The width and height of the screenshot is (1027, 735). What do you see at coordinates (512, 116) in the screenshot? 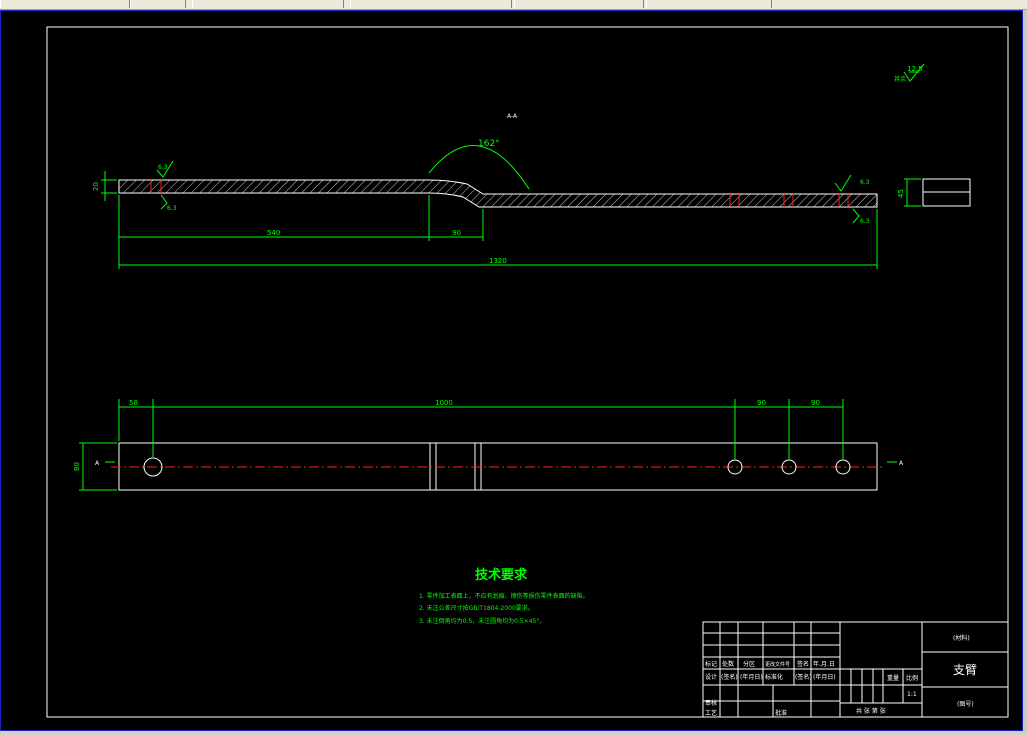
I see `section-label: A-A` at bounding box center [512, 116].